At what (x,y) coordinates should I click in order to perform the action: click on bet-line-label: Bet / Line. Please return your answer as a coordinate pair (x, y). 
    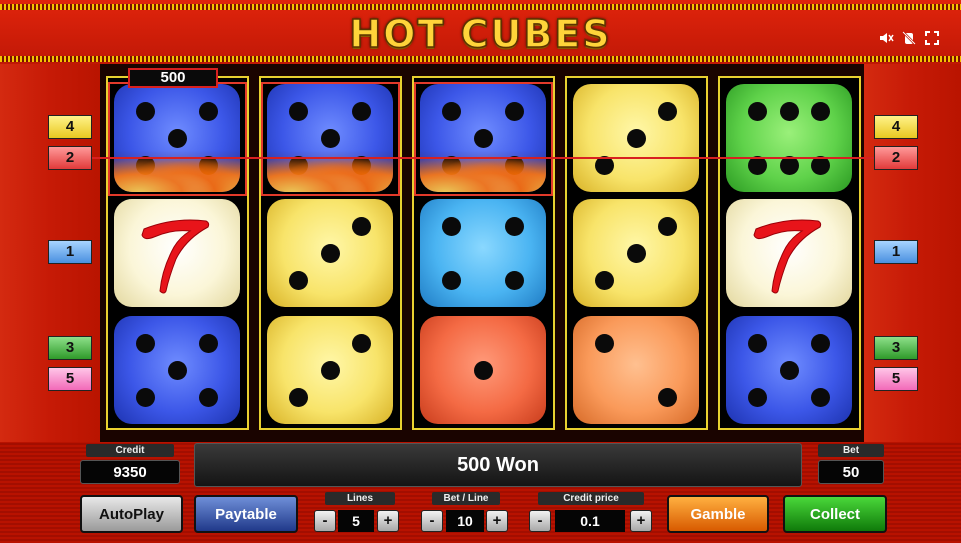
    Looking at the image, I should click on (466, 498).